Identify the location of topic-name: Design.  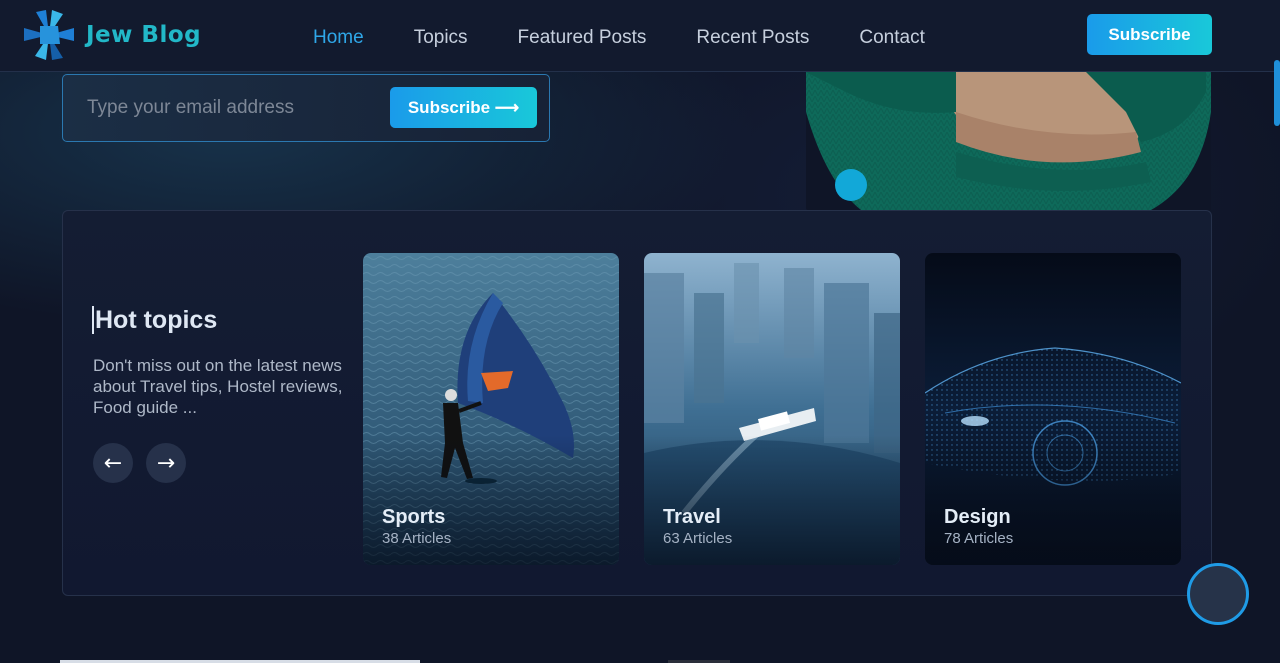
(977, 517).